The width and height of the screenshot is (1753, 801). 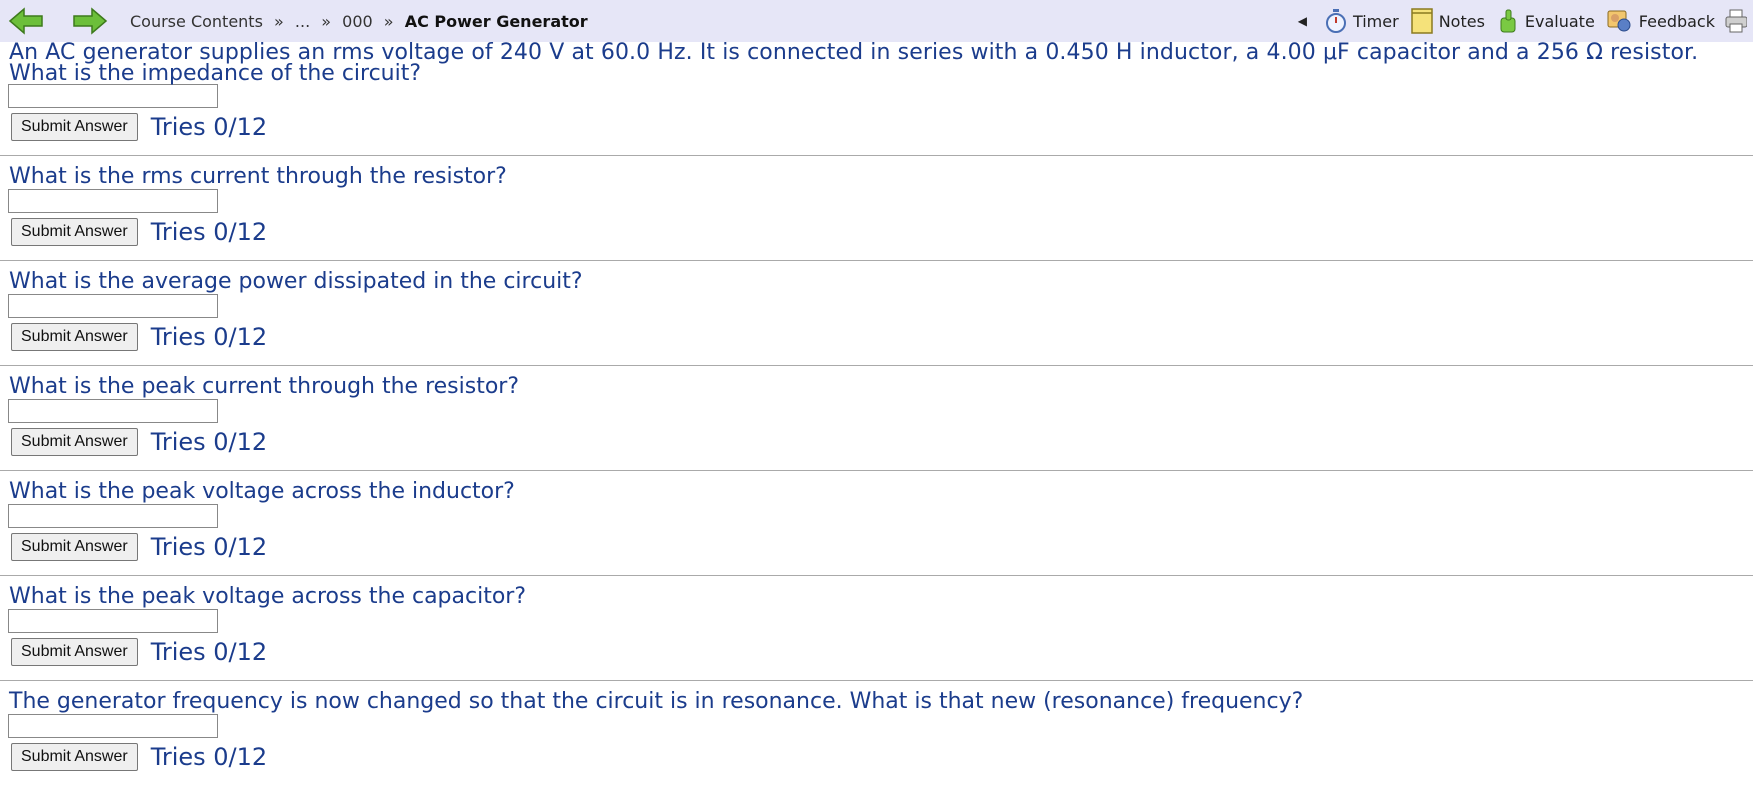 What do you see at coordinates (1508, 21) in the screenshot?
I see `thumbs-up-icon` at bounding box center [1508, 21].